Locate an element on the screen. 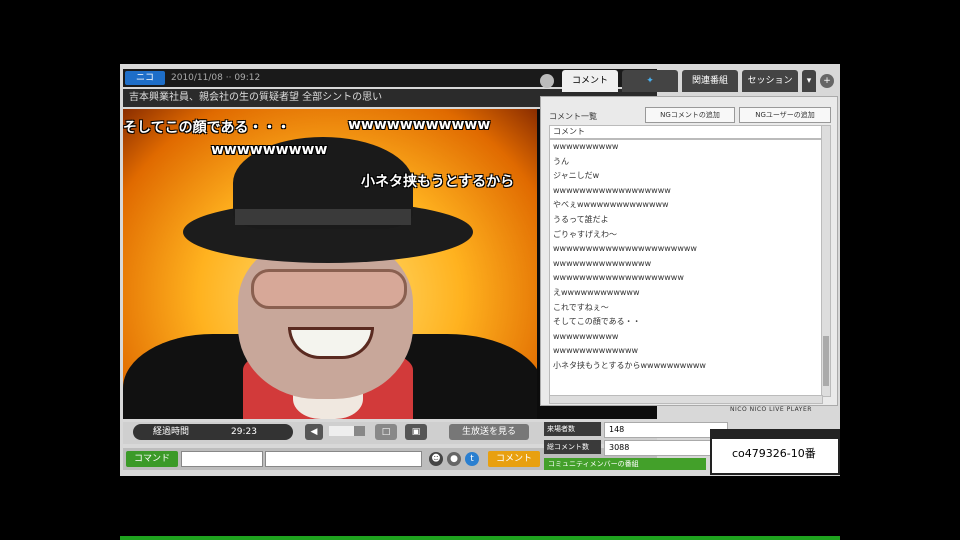 This screenshot has width=960, height=540. comment-list-header: コメント is located at coordinates (685, 132).